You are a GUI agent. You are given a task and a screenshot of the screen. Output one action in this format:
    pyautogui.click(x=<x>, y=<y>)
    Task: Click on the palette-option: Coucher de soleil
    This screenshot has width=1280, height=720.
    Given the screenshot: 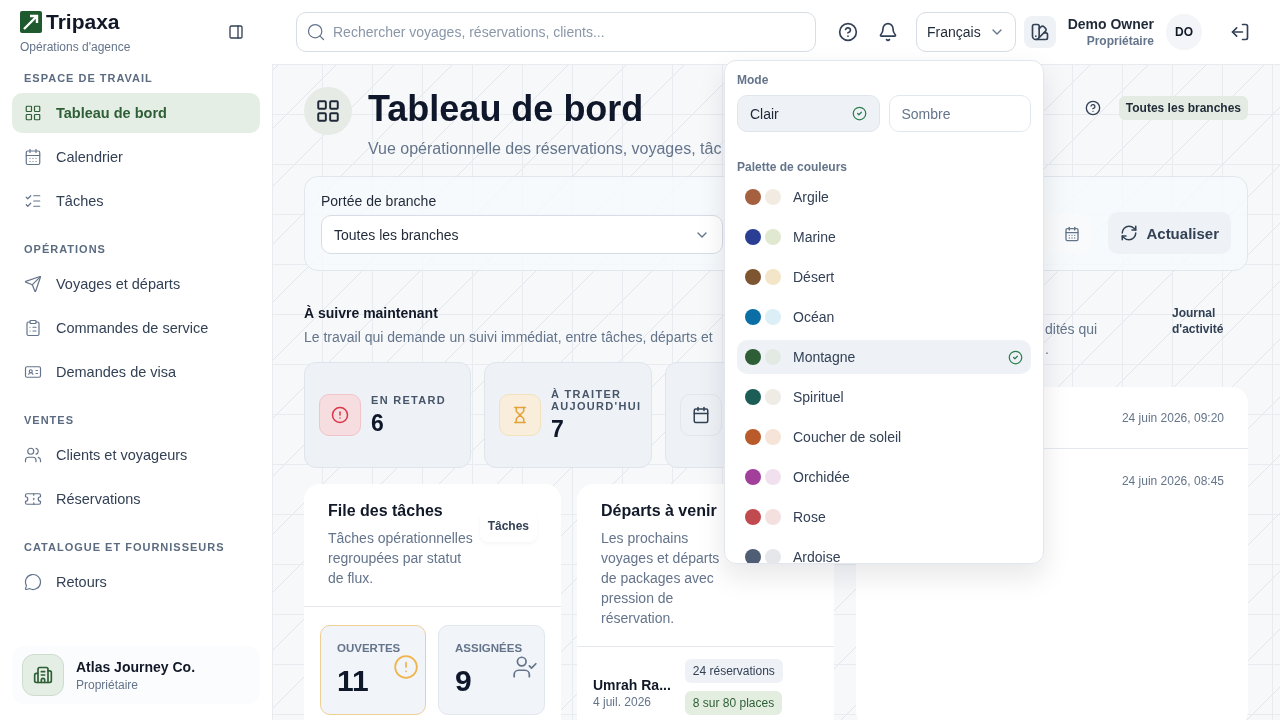 What is the action you would take?
    pyautogui.click(x=884, y=437)
    